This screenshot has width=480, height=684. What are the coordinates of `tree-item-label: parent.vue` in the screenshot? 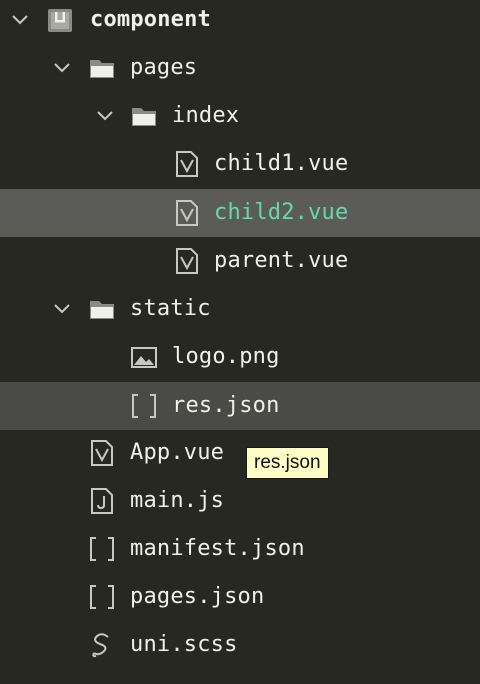 It's located at (281, 260).